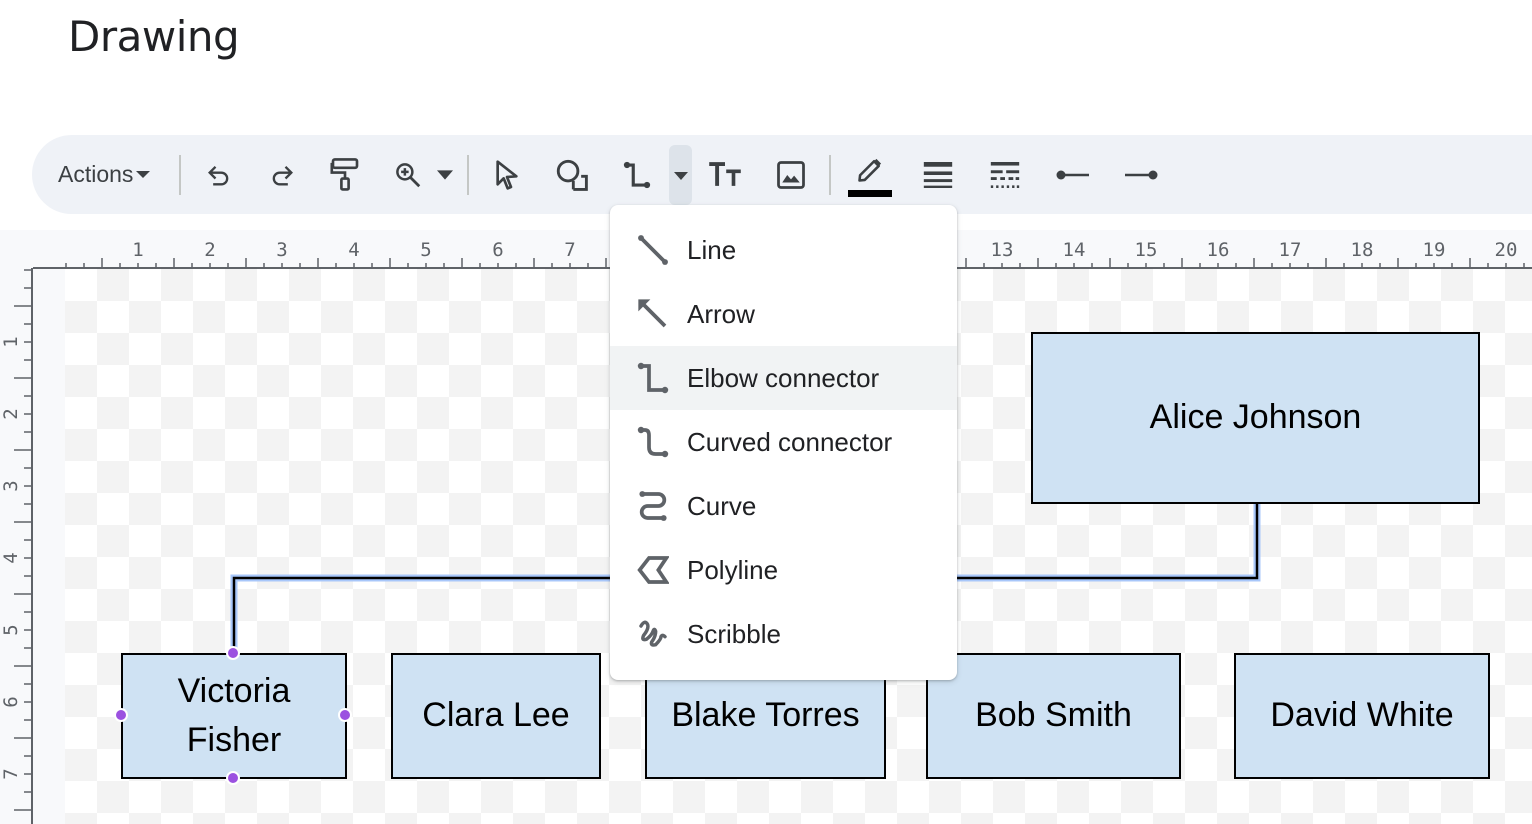  What do you see at coordinates (783, 570) in the screenshot?
I see `menu-item-polyline: Polyline` at bounding box center [783, 570].